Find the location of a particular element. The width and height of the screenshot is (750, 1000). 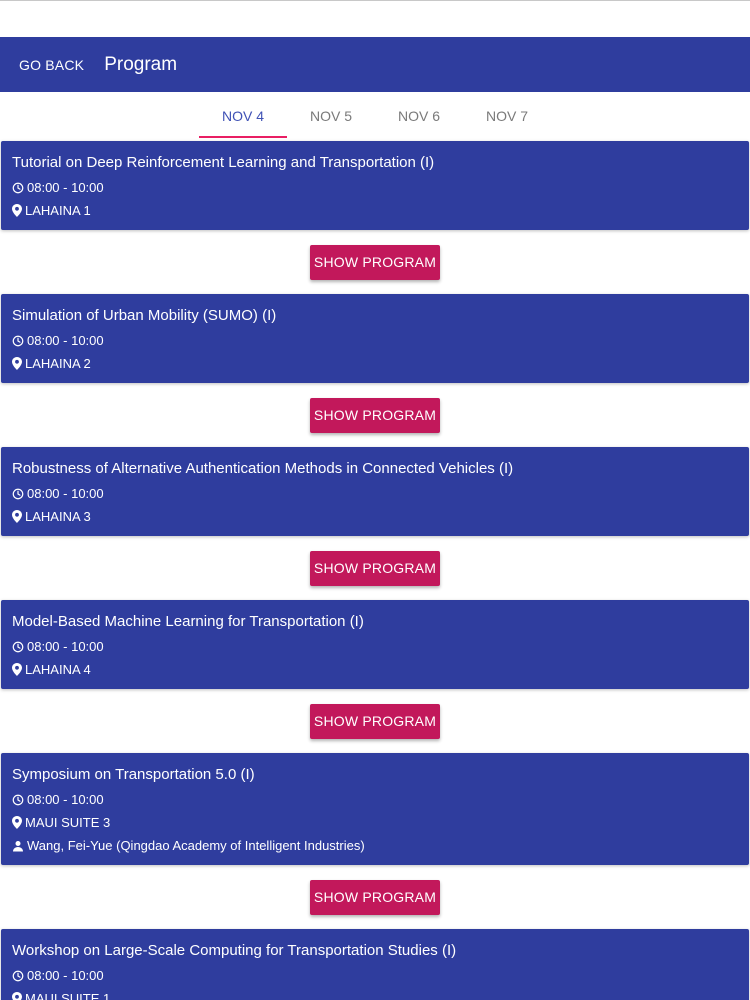

page-title: Program is located at coordinates (141, 64).